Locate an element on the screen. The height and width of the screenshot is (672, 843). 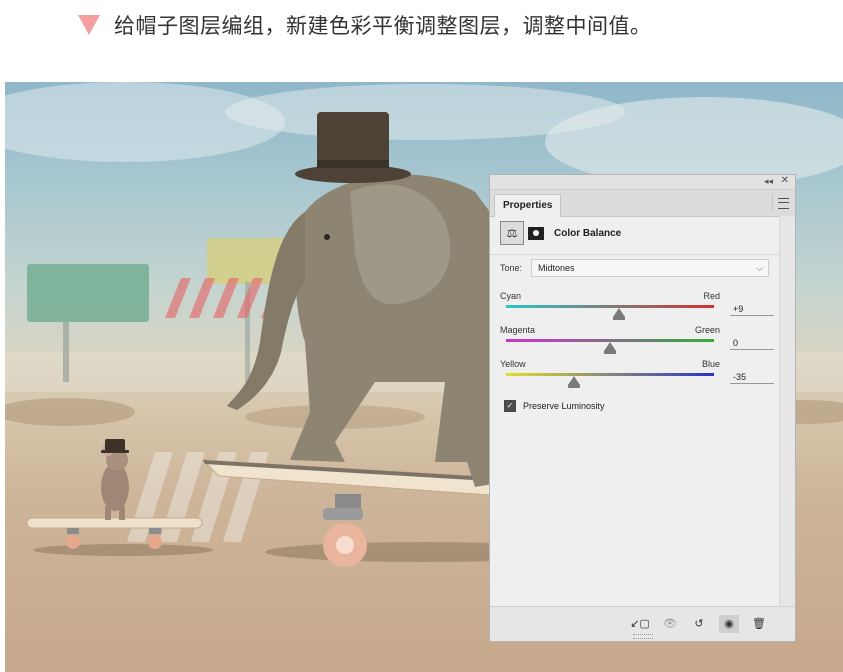
yellow-blue-slider: Yellow Blue -35 is located at coordinates (637, 375).